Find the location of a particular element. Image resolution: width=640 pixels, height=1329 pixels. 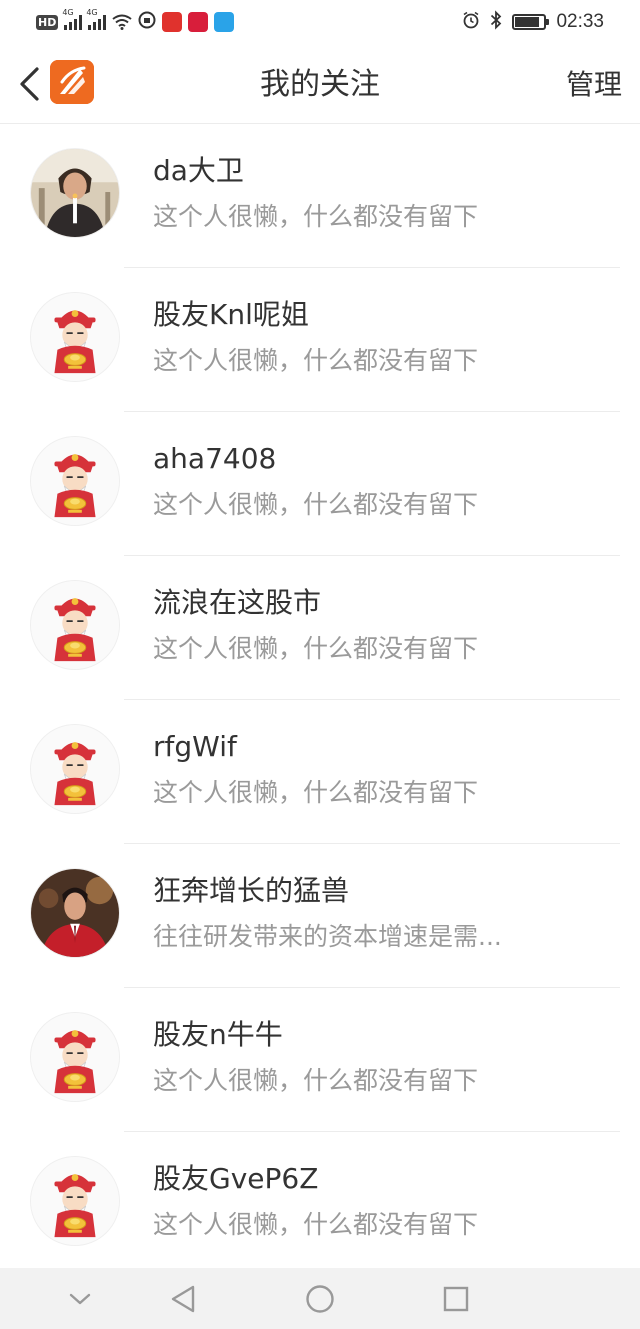

user-name: 股友GveP6Z is located at coordinates (235, 1179).